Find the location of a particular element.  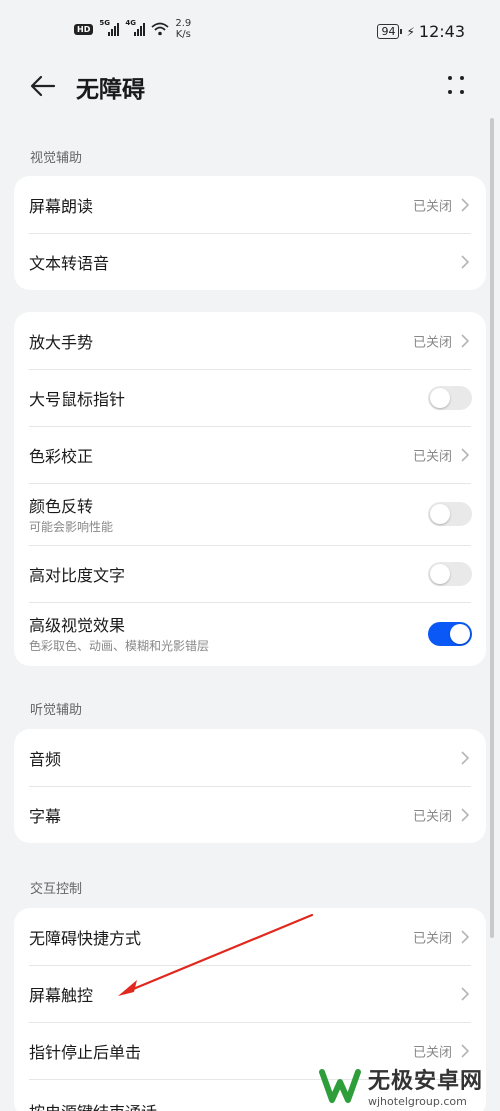

app-bar: 无障碍 is located at coordinates (250, 86).